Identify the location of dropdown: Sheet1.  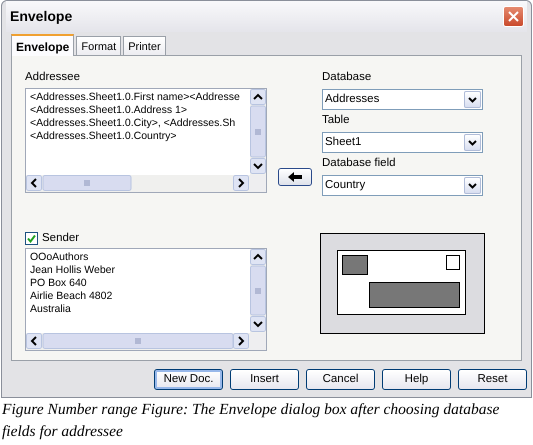
(402, 142).